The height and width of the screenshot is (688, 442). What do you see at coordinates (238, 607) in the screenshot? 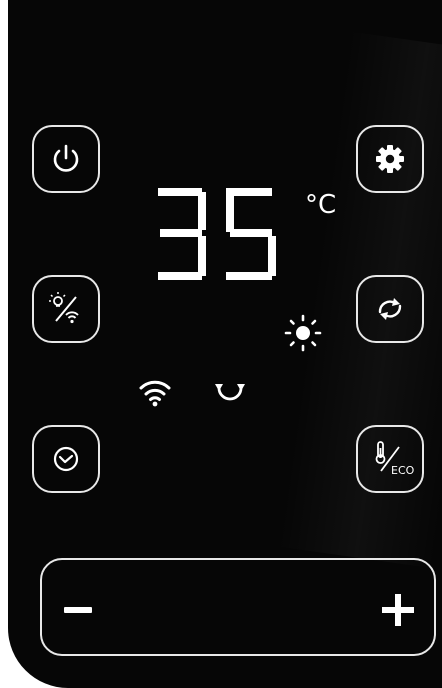
I see `adjust-slider-bar` at bounding box center [238, 607].